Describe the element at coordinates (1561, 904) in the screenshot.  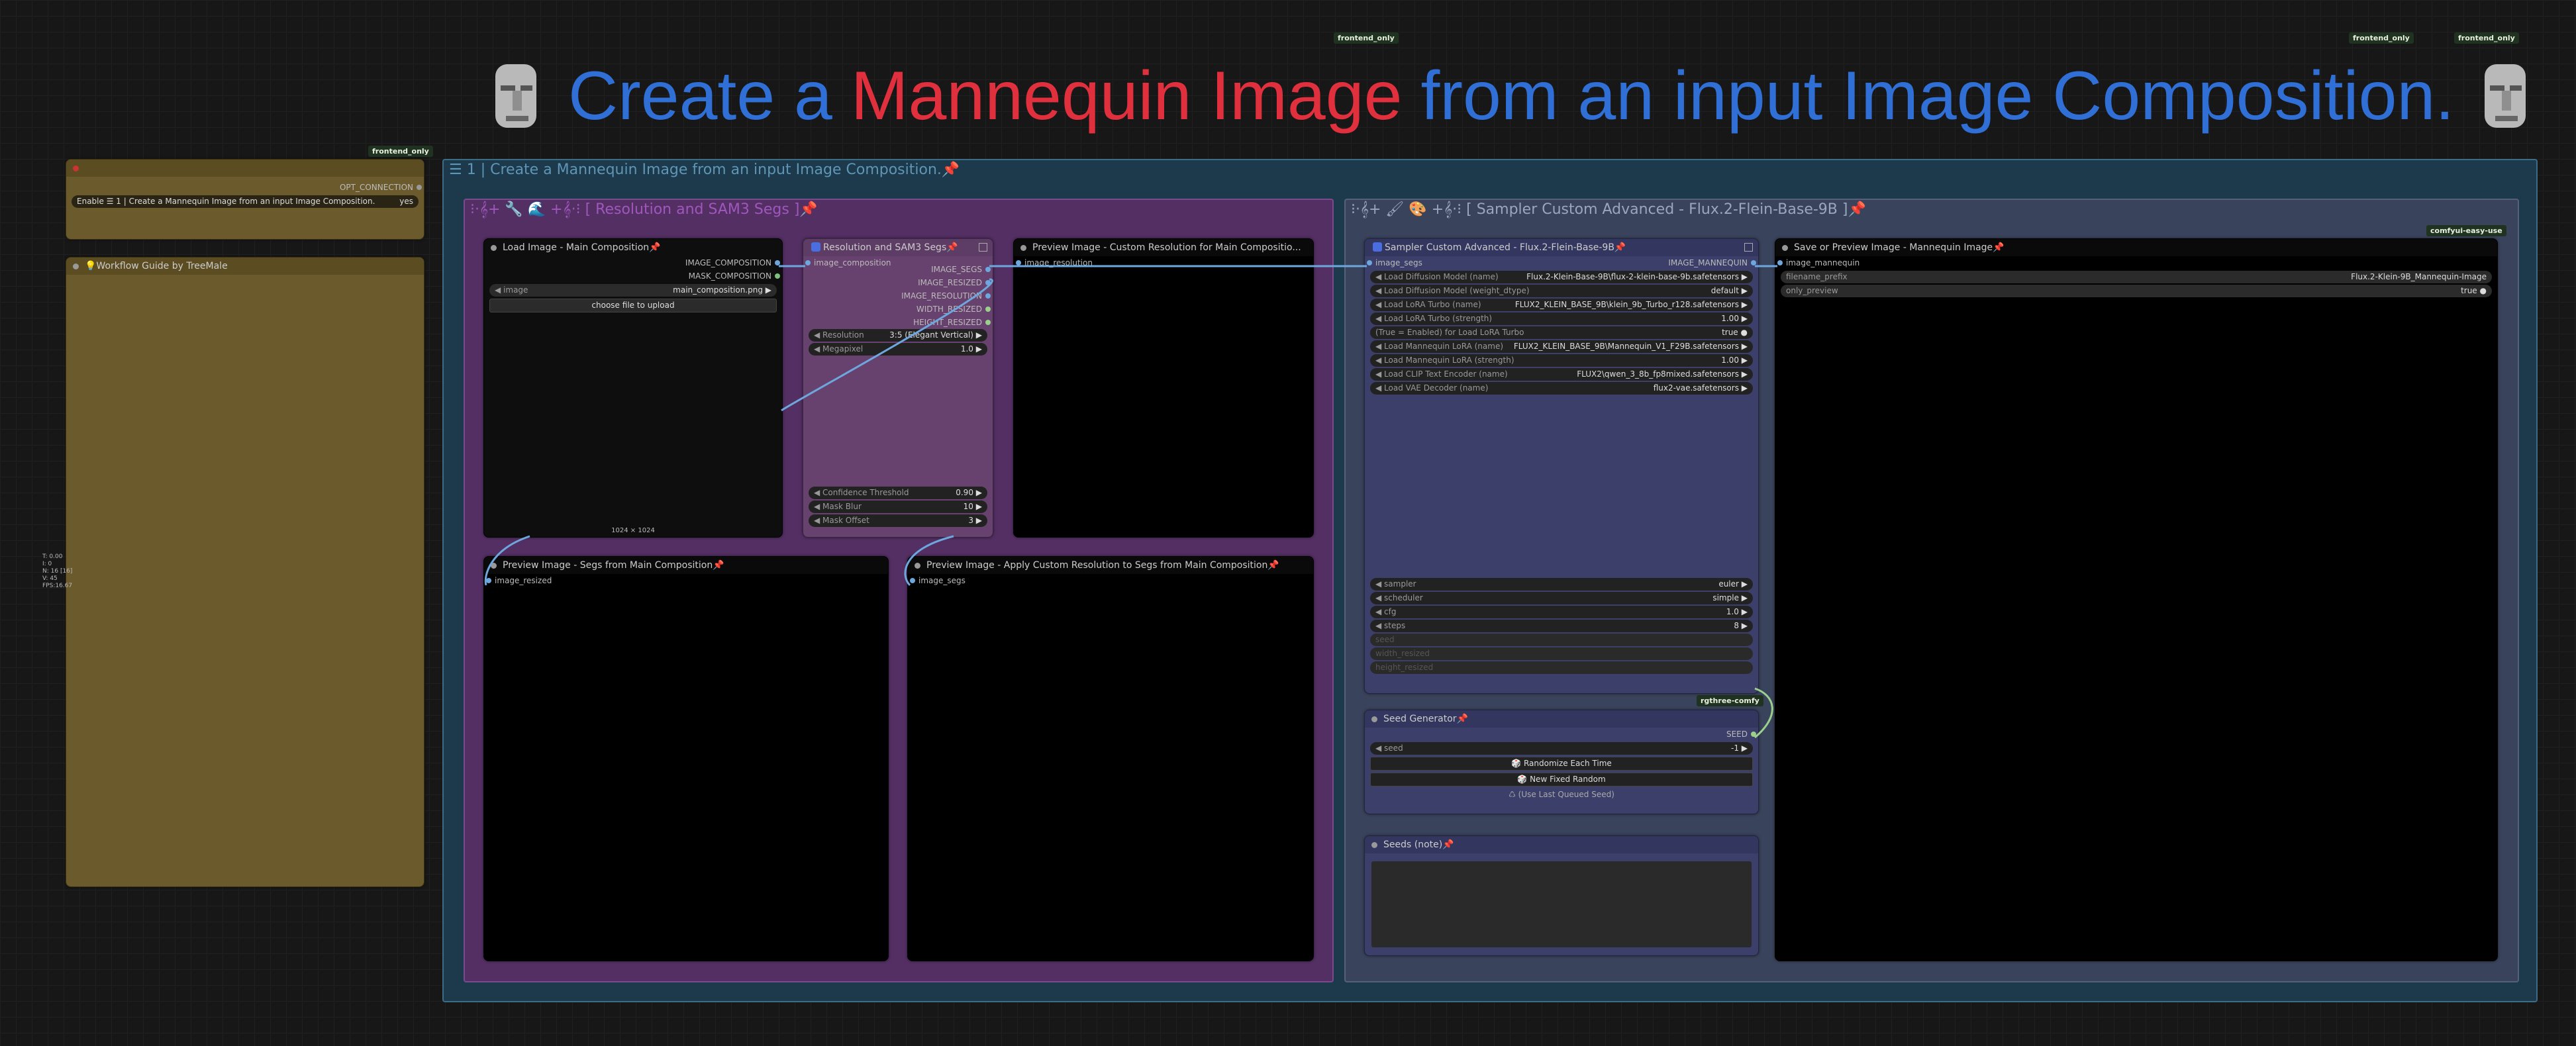
I see `note-textarea` at that location.